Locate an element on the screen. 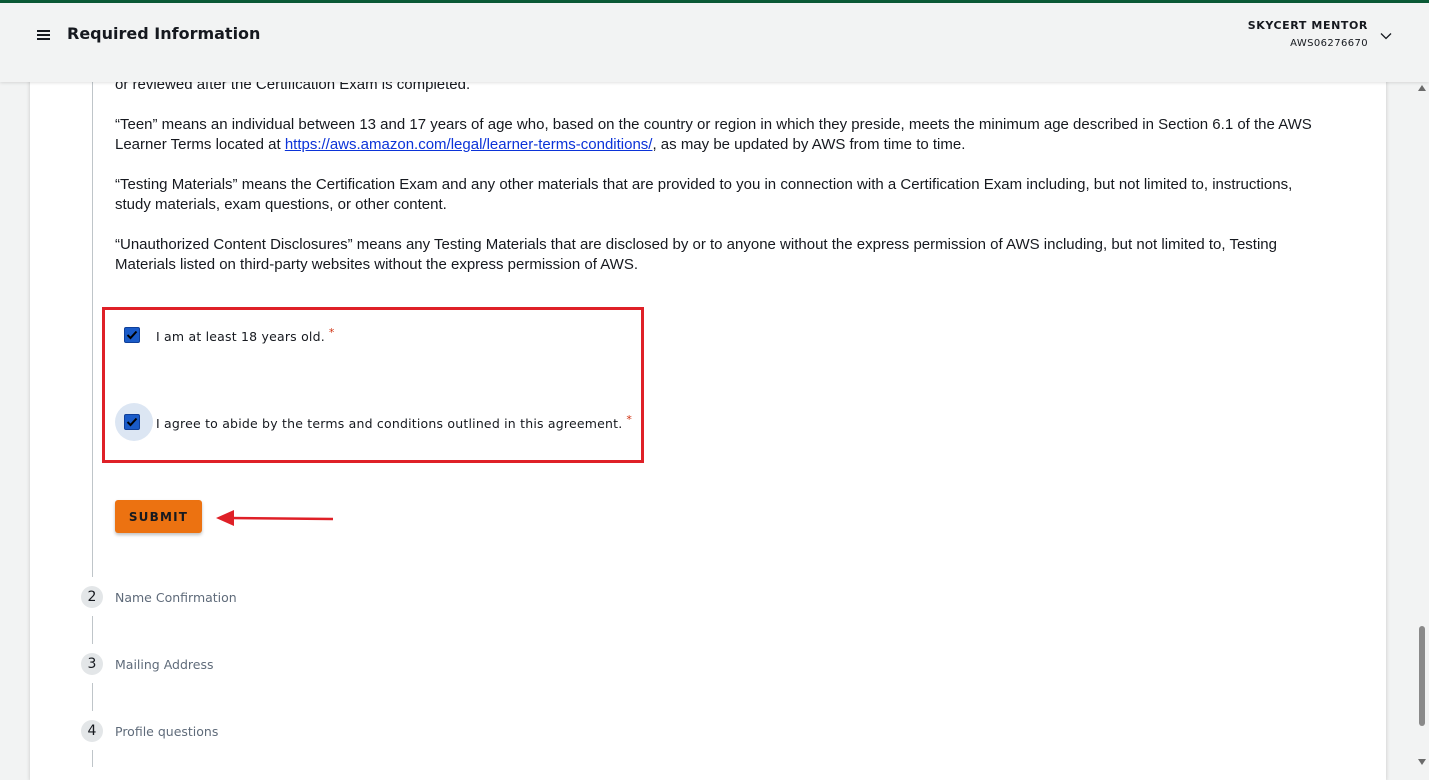 The image size is (1429, 780). step-mailing-address: 3 Mailing Address is located at coordinates (147, 664).